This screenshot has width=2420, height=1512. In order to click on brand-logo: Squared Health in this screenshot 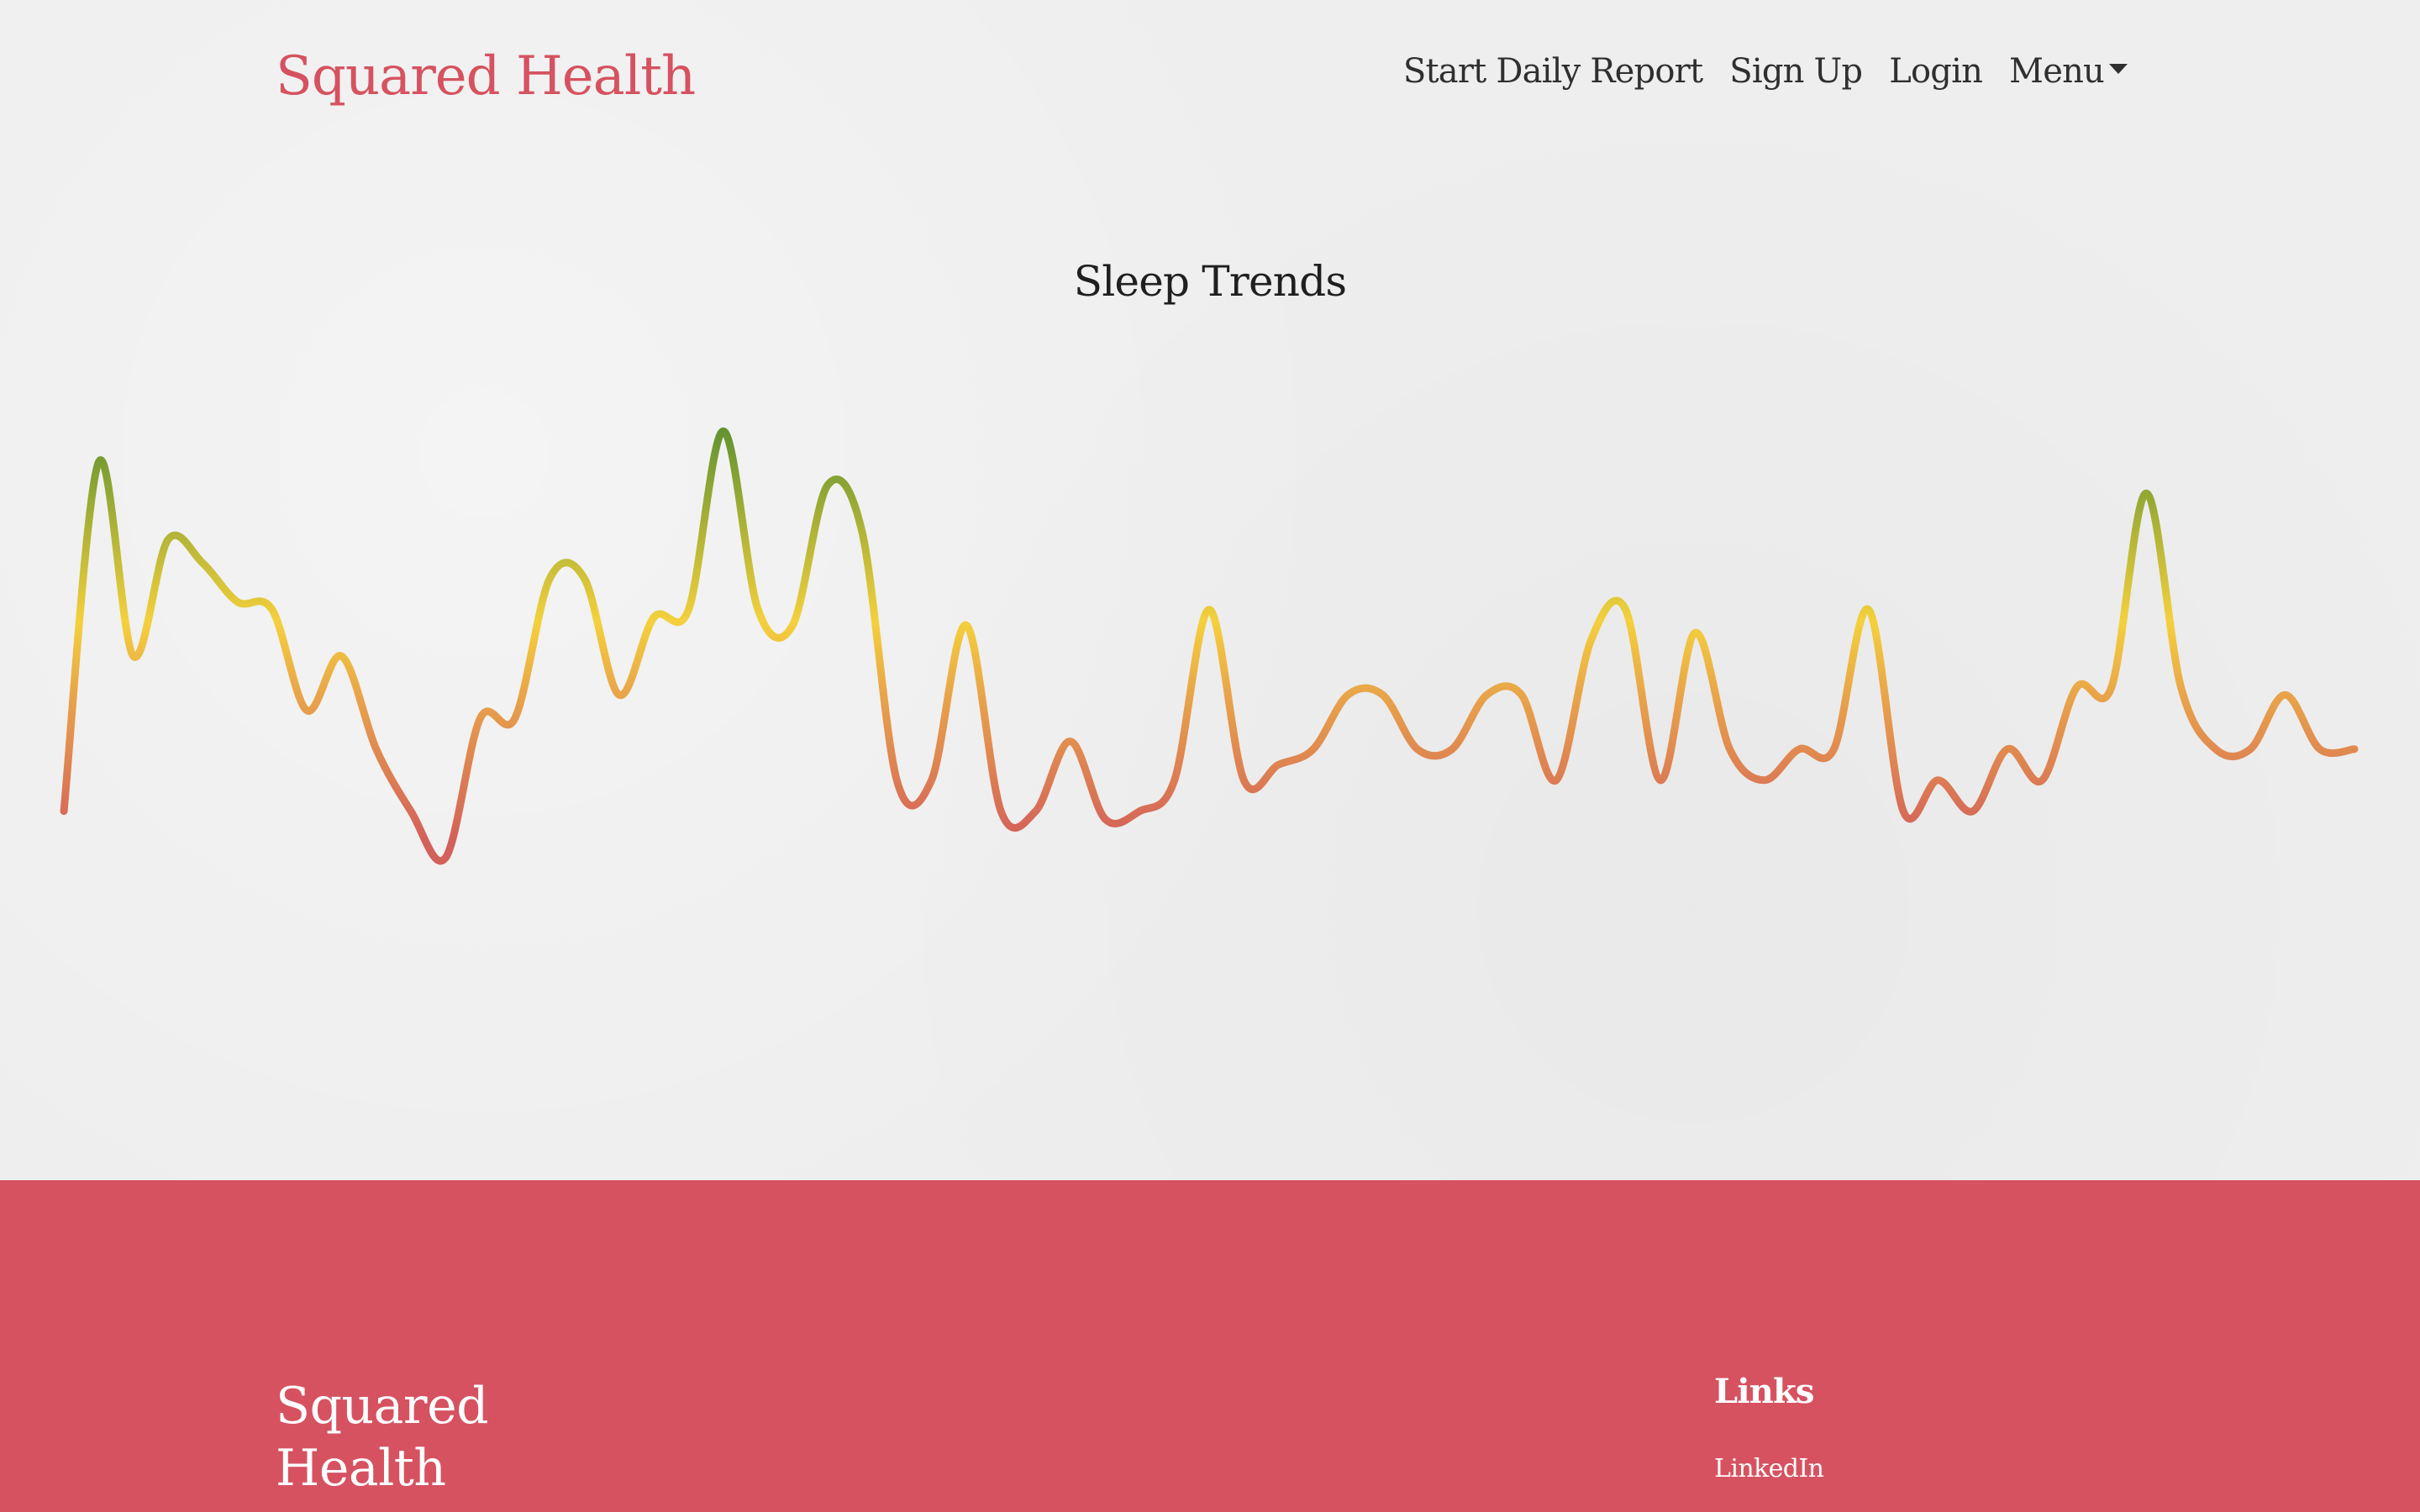, I will do `click(486, 76)`.